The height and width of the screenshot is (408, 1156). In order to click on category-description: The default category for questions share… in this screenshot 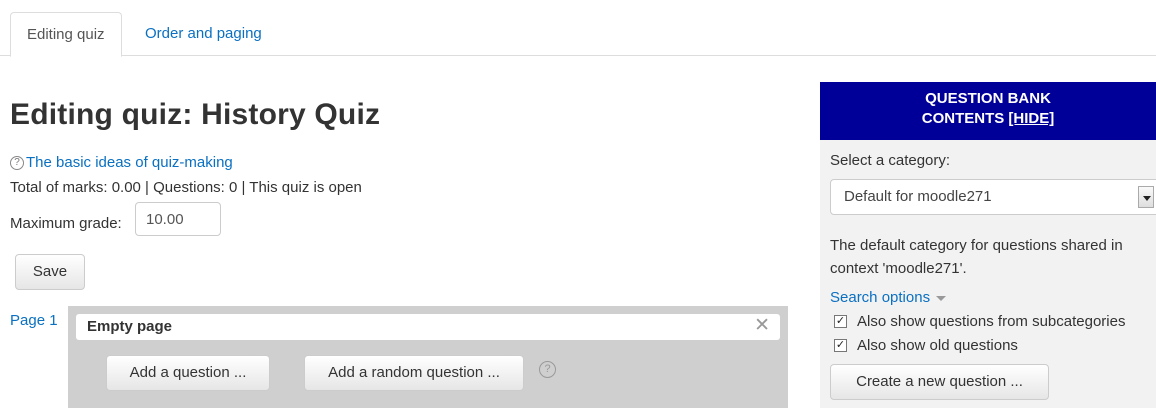, I will do `click(976, 257)`.